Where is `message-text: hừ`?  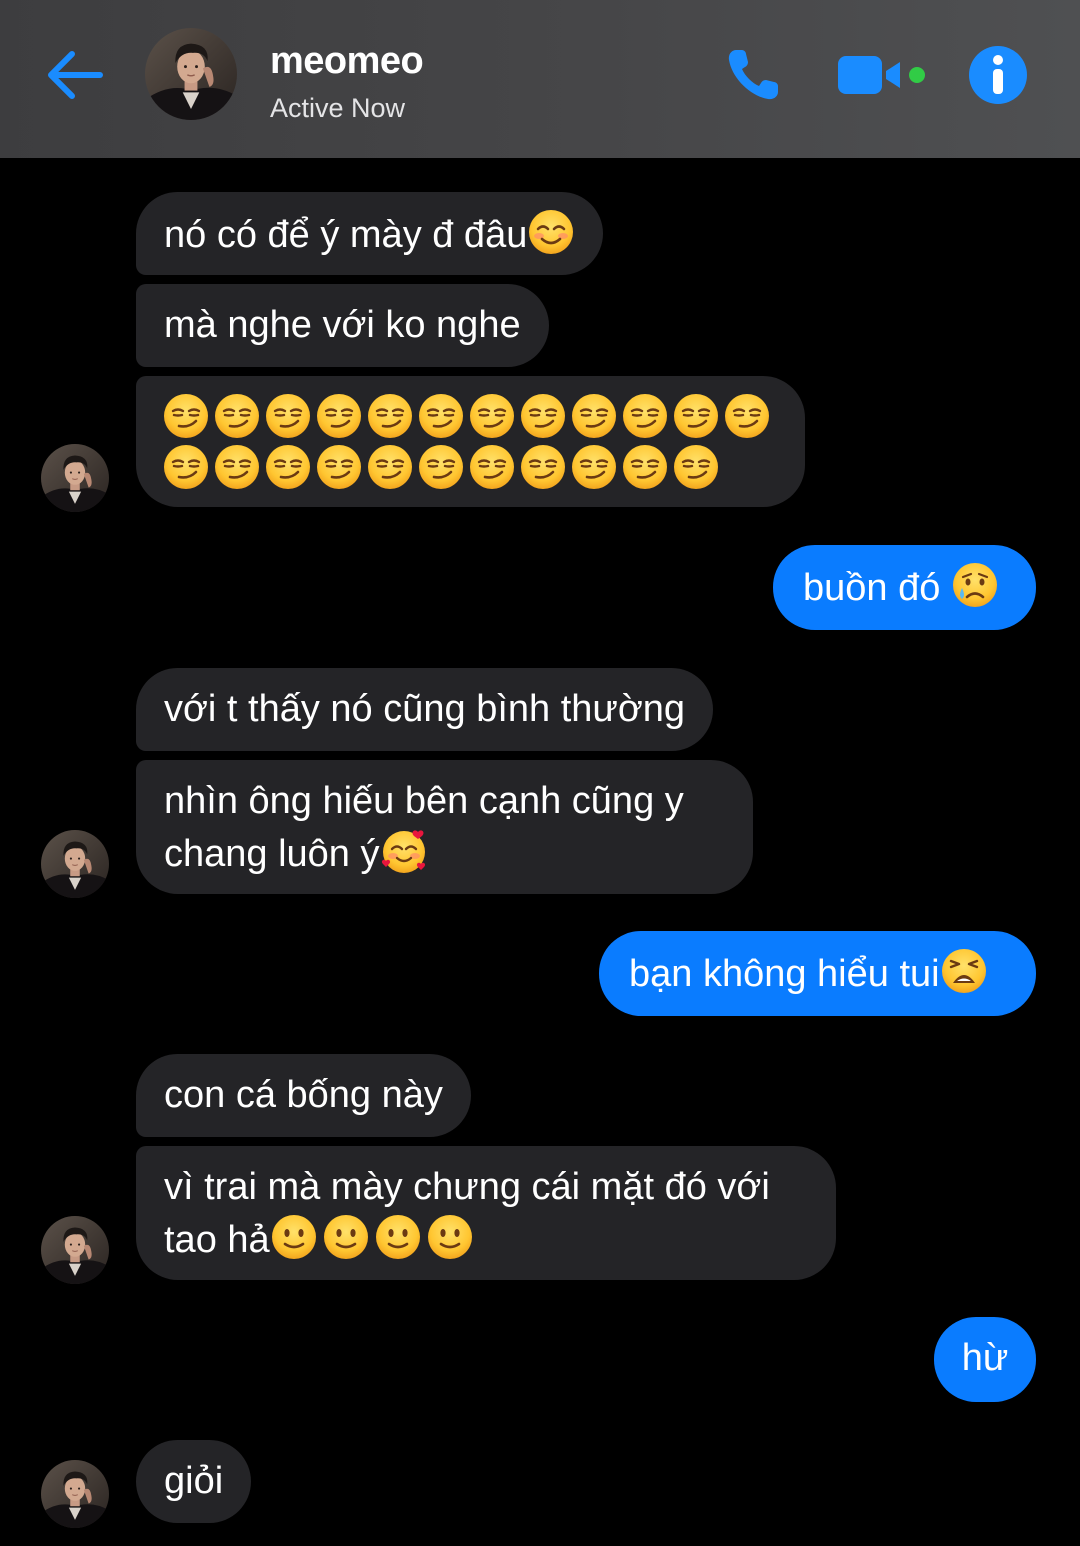 message-text: hừ is located at coordinates (985, 1358).